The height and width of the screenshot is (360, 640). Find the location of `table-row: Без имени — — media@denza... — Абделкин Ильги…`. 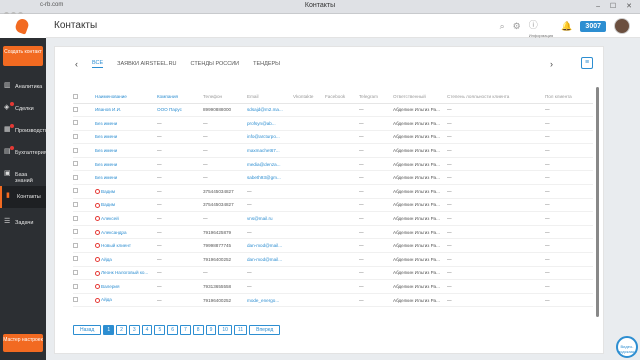

table-row: Без имени — — media@denza... — Абделкин Ильги… is located at coordinates (333, 164).